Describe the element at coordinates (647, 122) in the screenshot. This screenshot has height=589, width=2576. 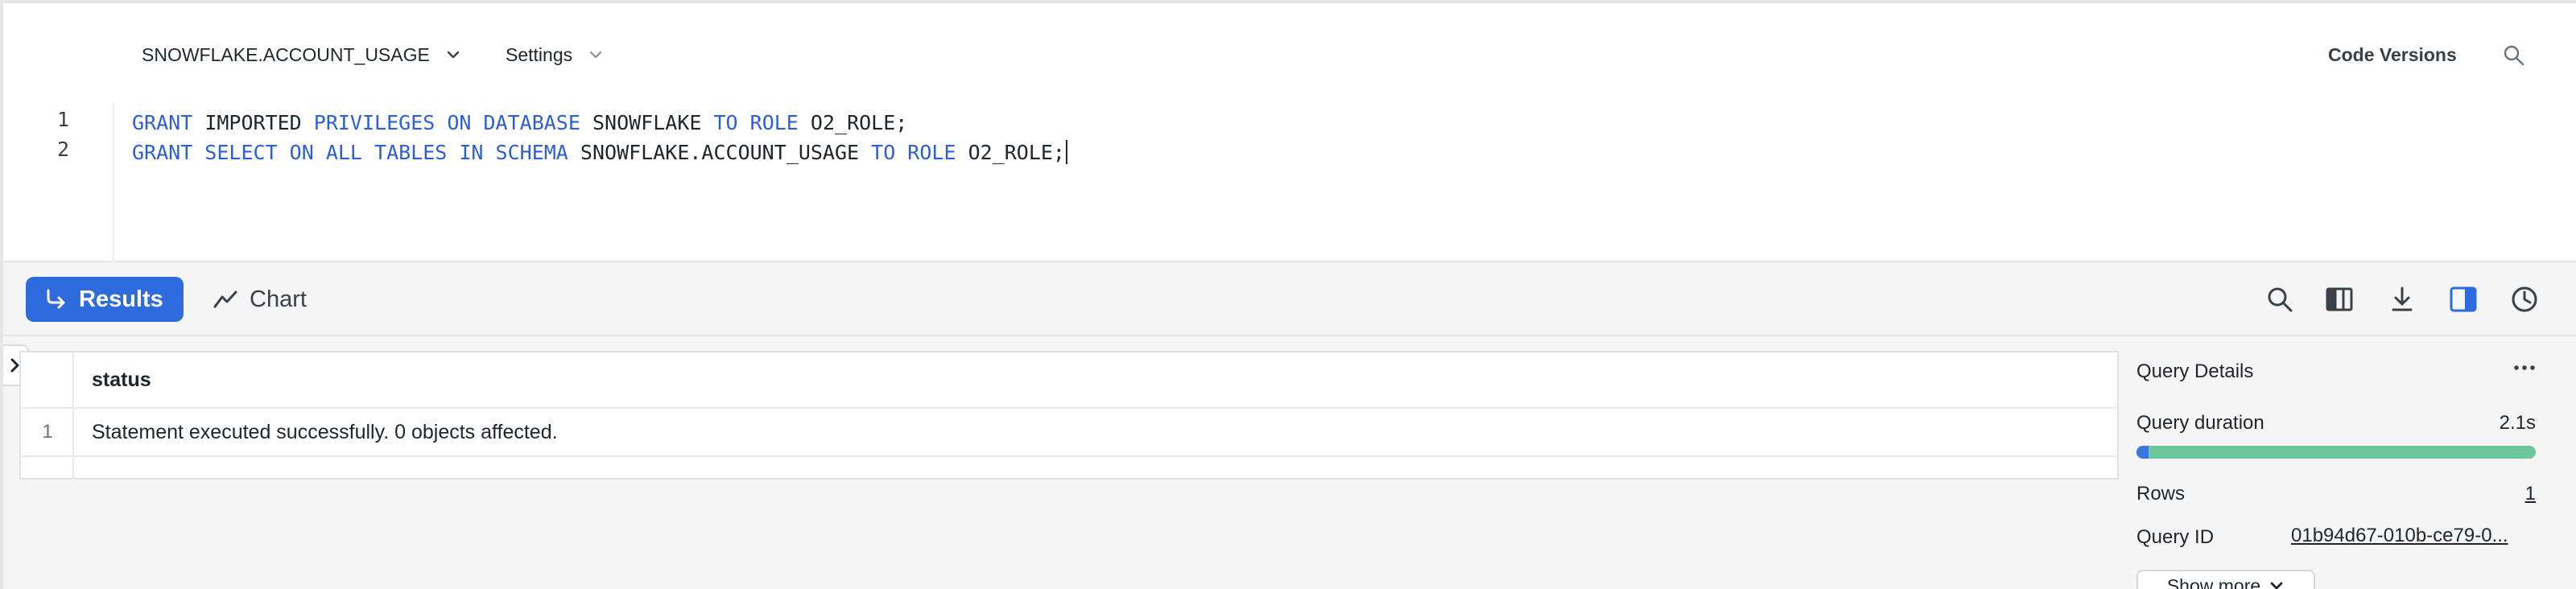
I see `sql-identifier: SNOWFLAKE` at that location.